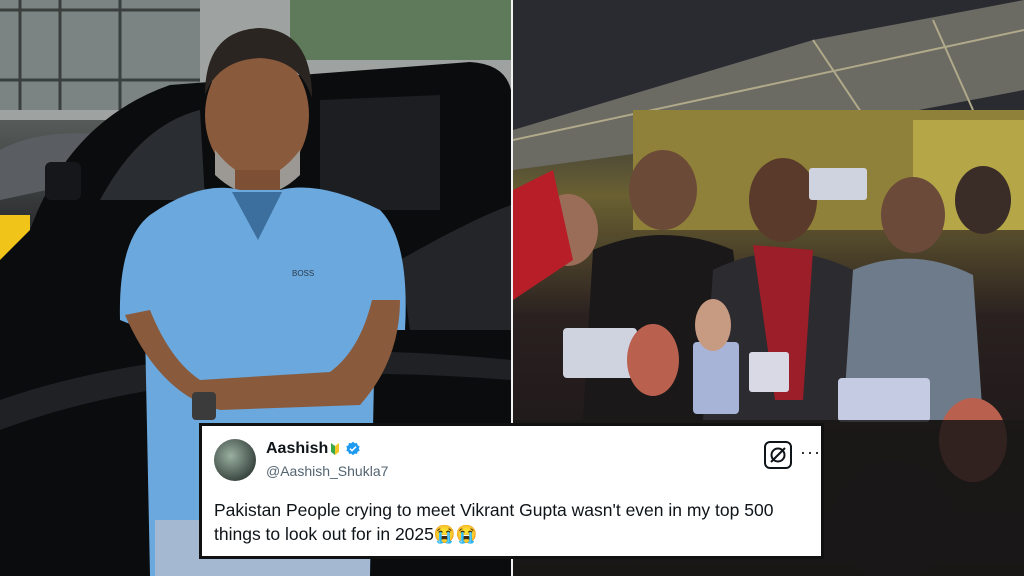 This screenshot has height=576, width=1024. Describe the element at coordinates (810, 452) in the screenshot. I see `more-options-icon: ···` at that location.